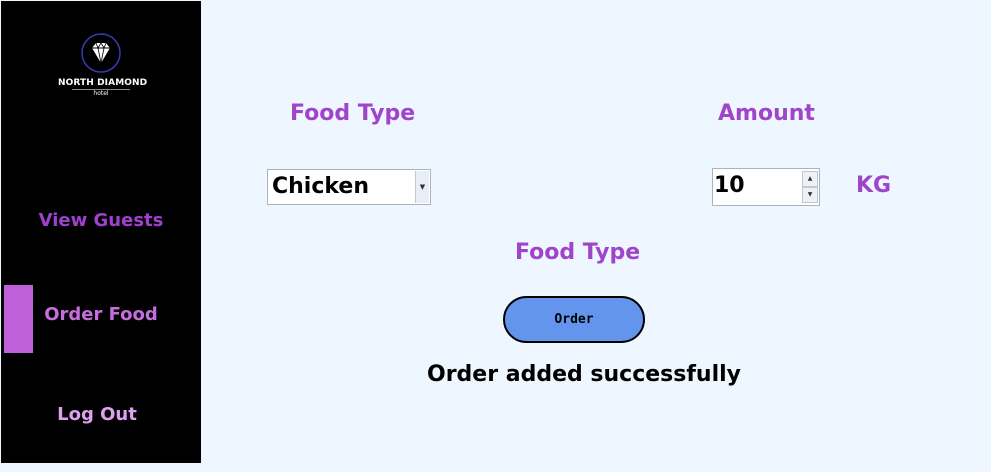 This screenshot has width=991, height=472. What do you see at coordinates (101, 53) in the screenshot?
I see `diamond-icon` at bounding box center [101, 53].